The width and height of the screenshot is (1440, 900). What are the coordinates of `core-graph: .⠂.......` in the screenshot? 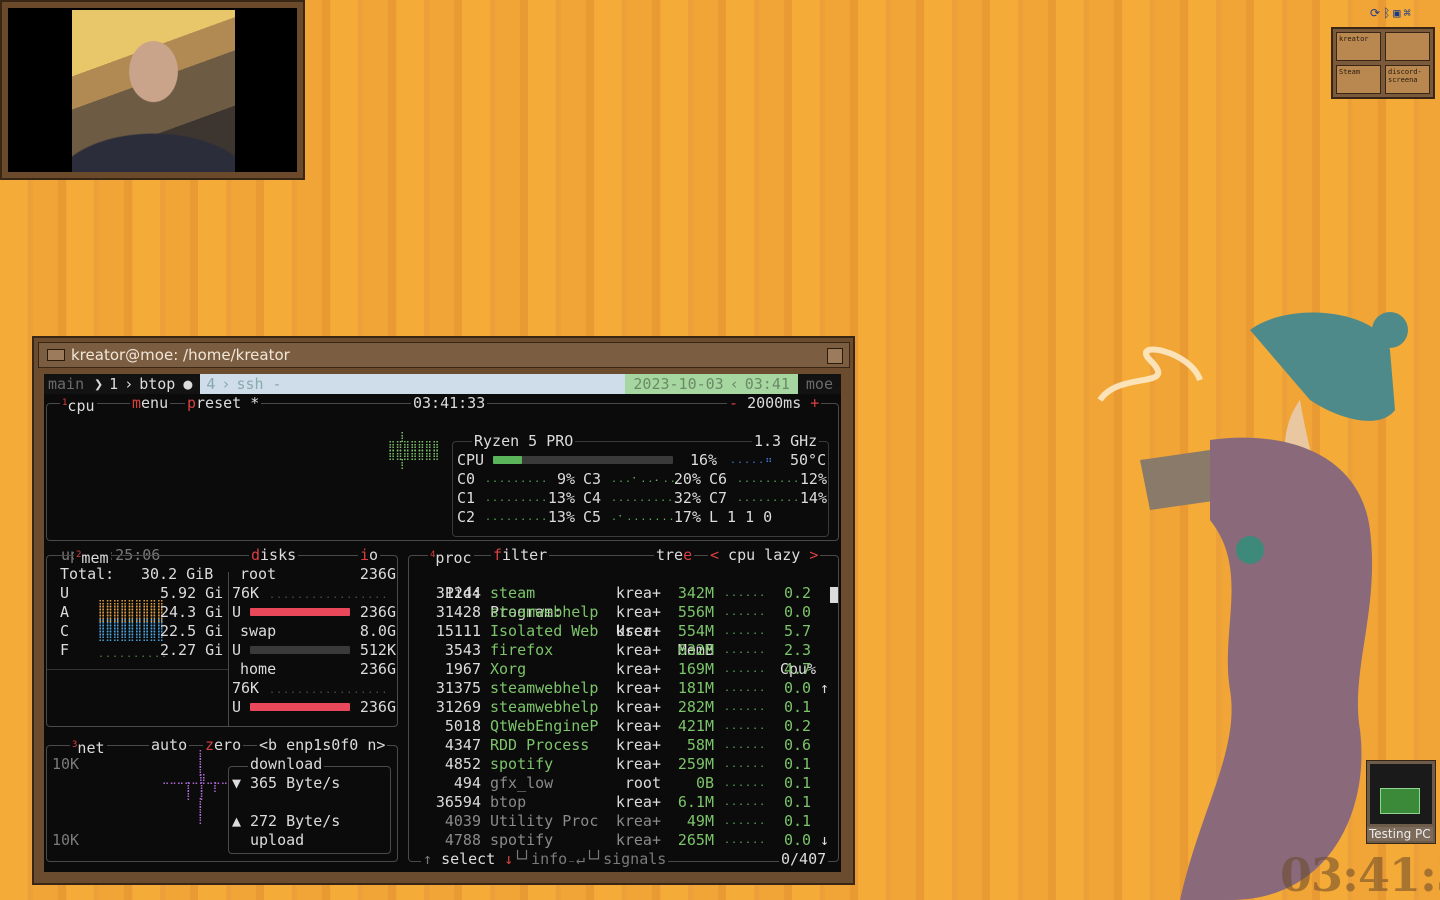 It's located at (643, 517).